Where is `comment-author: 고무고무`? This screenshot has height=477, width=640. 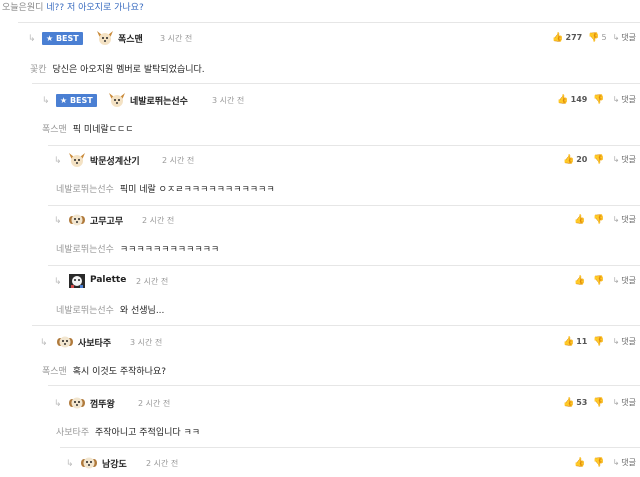
comment-author: 고무고무 is located at coordinates (106, 220).